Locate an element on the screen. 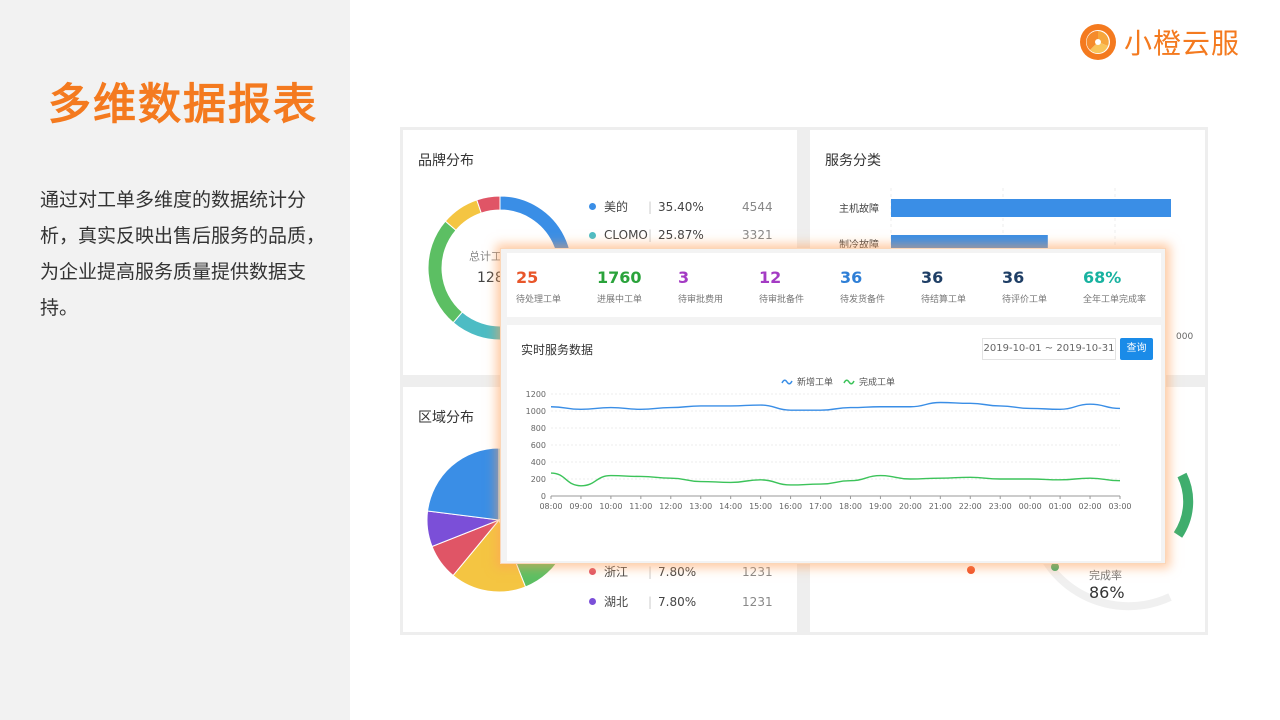 This screenshot has width=1280, height=720. kpi-item: 12 待审批备件 is located at coordinates (781, 286).